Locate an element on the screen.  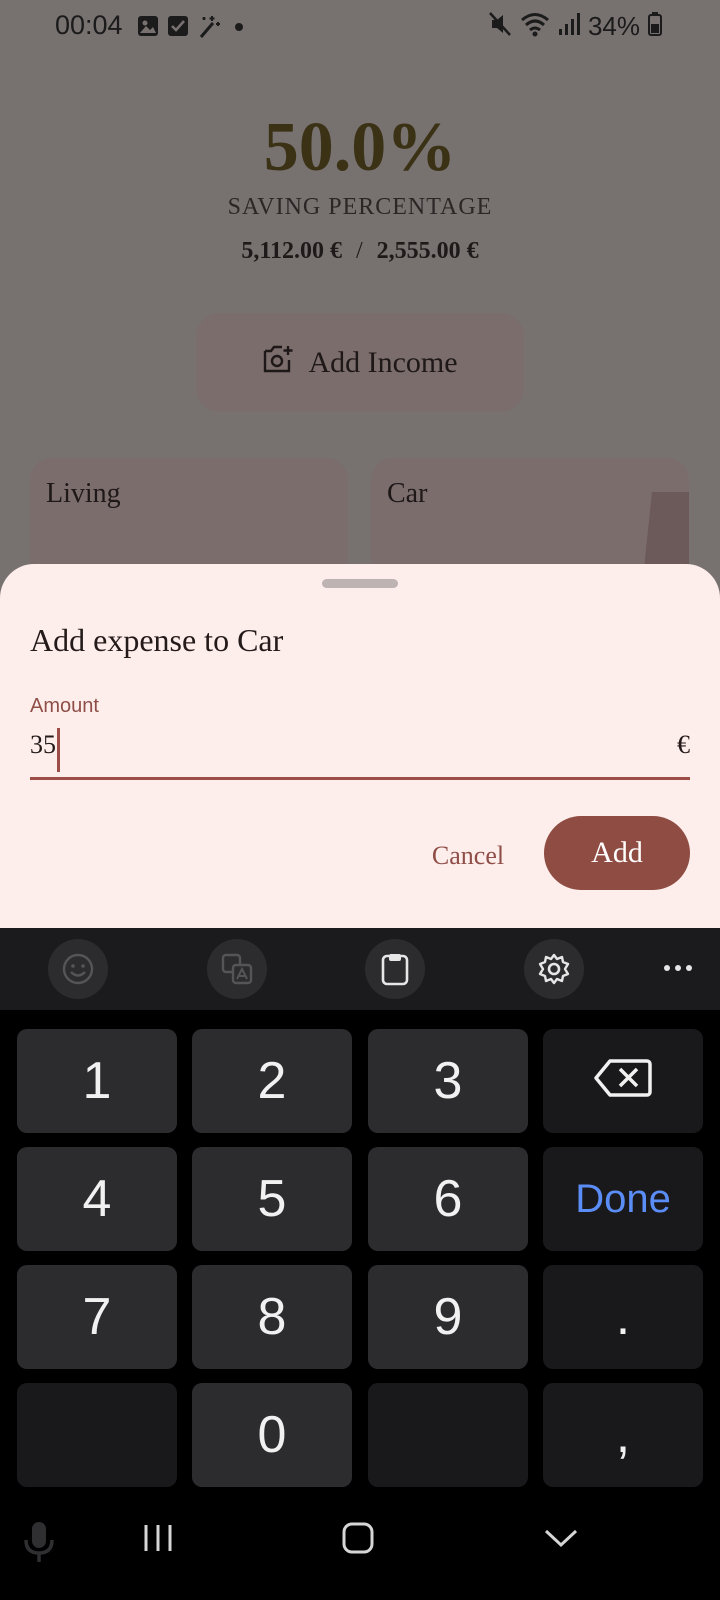
add-photo-icon is located at coordinates (278, 363).